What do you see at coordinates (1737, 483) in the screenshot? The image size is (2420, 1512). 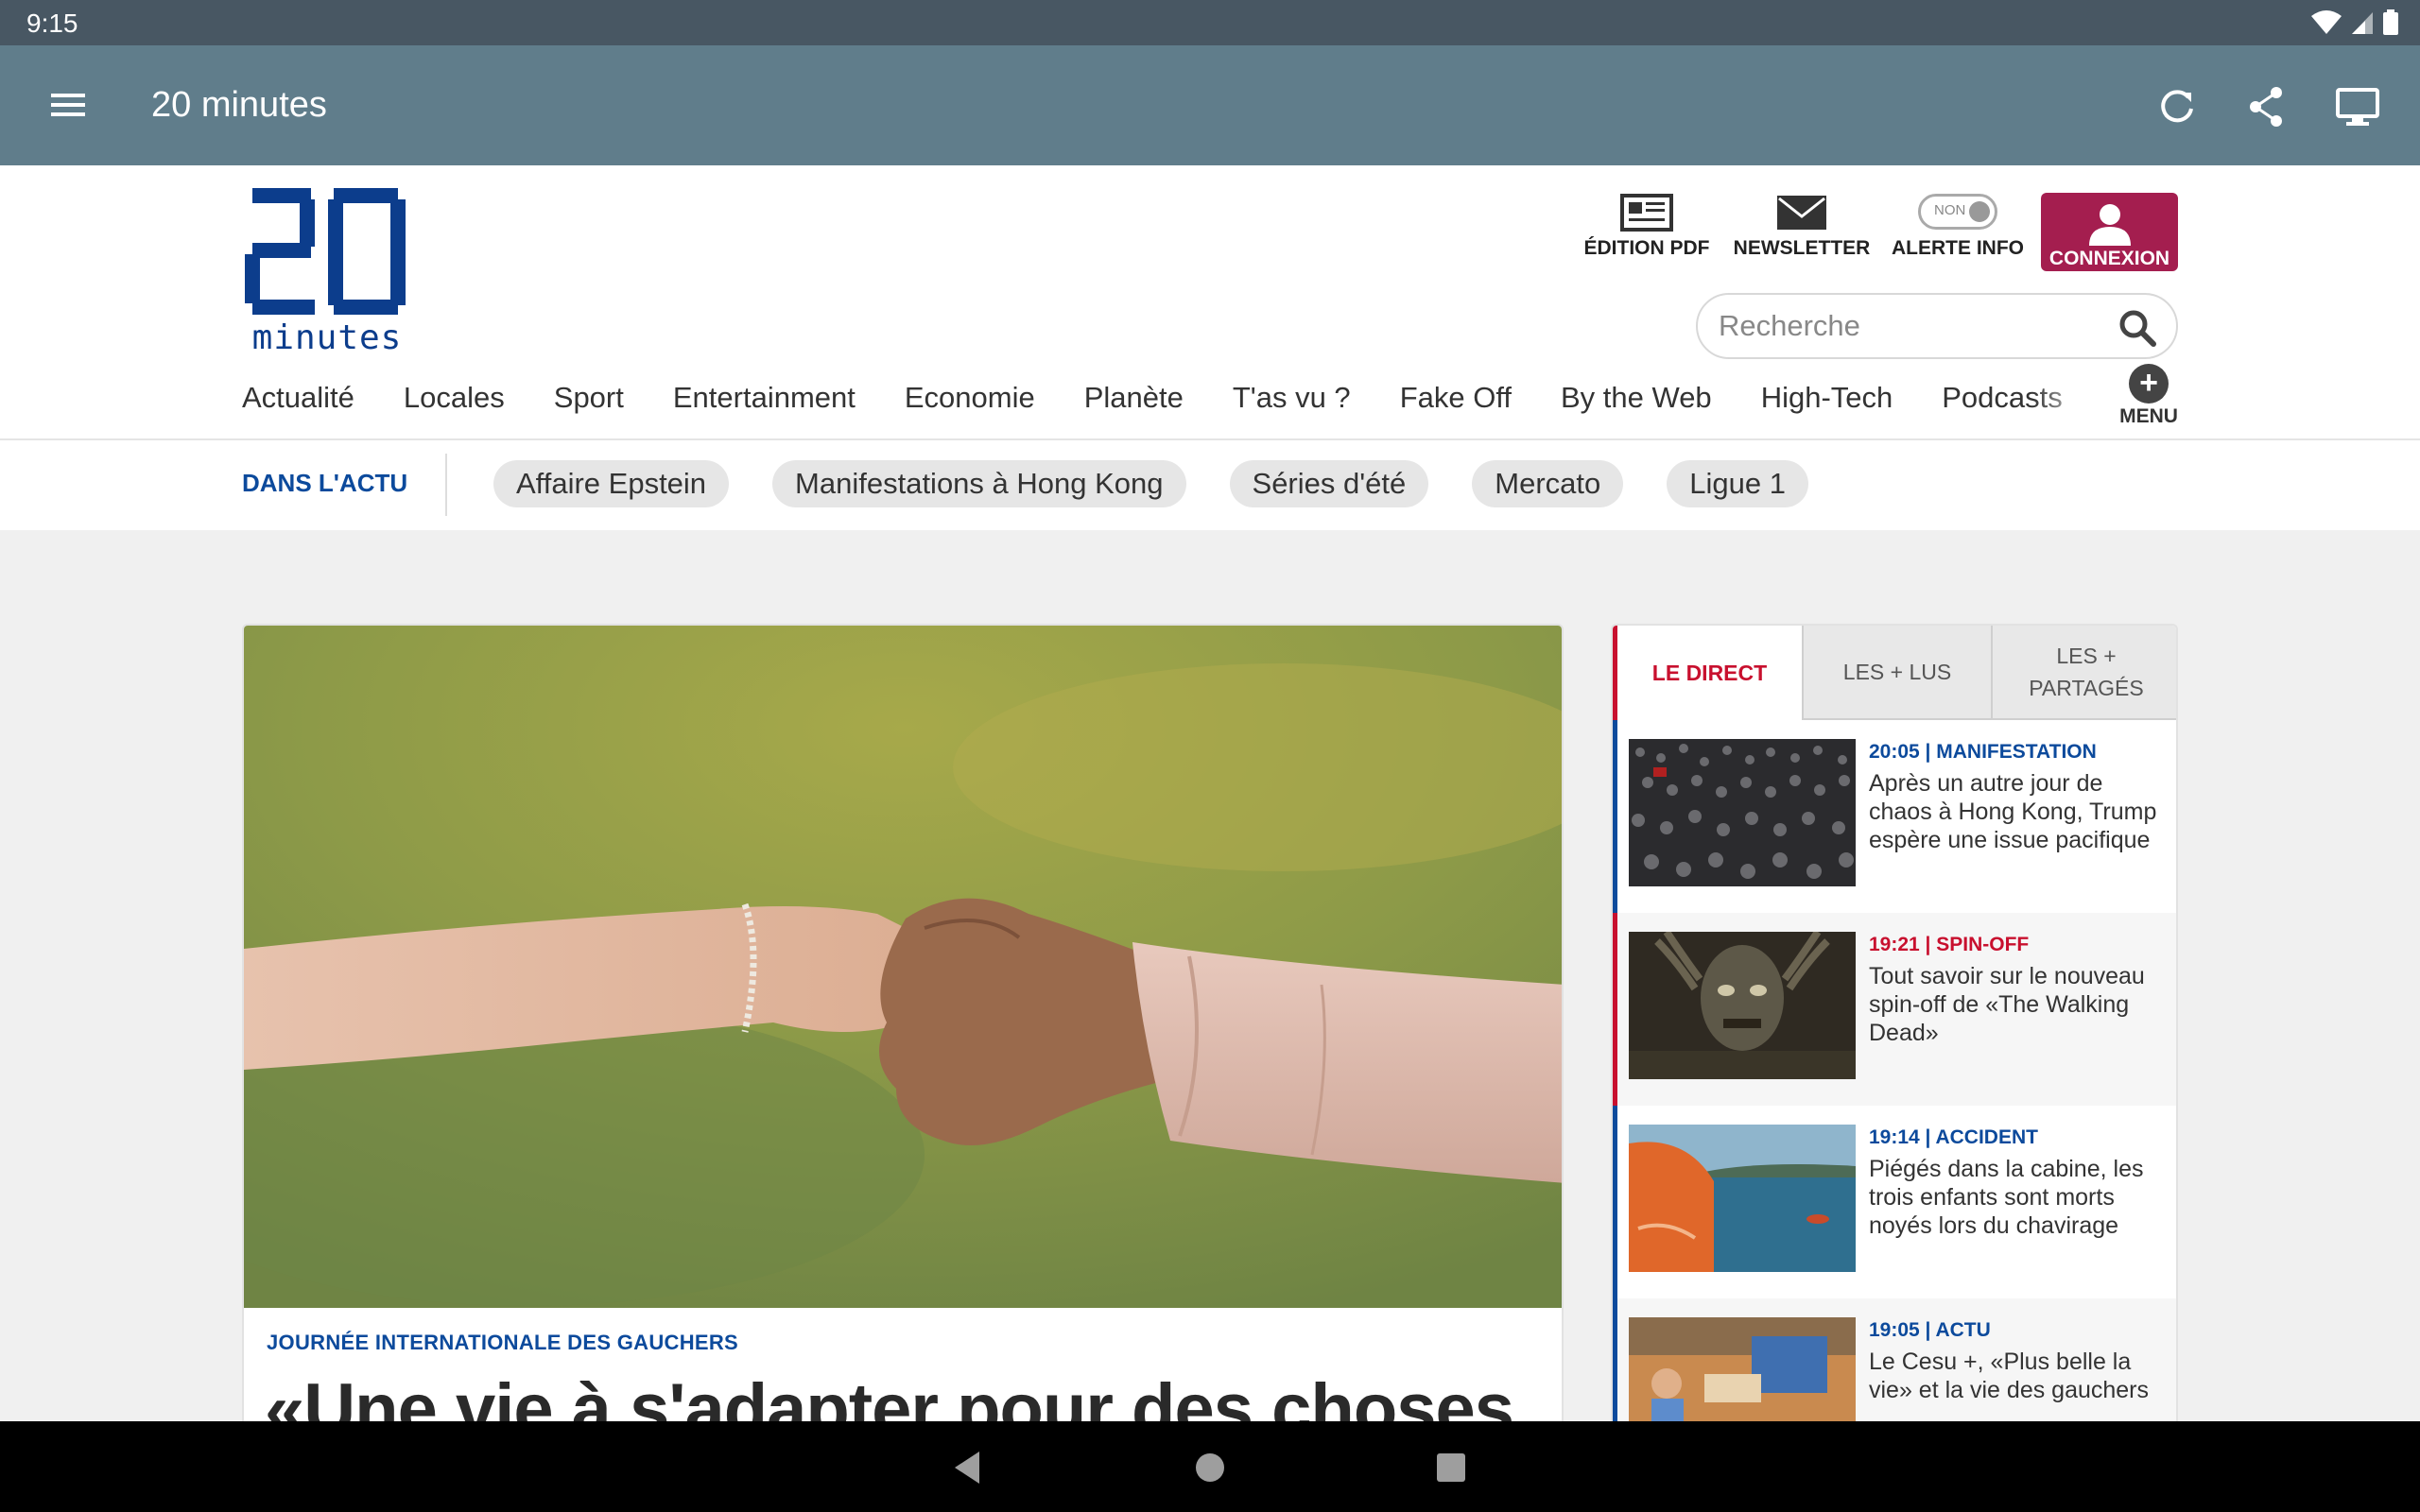 I see `chip-ligue-1: Ligue 1` at bounding box center [1737, 483].